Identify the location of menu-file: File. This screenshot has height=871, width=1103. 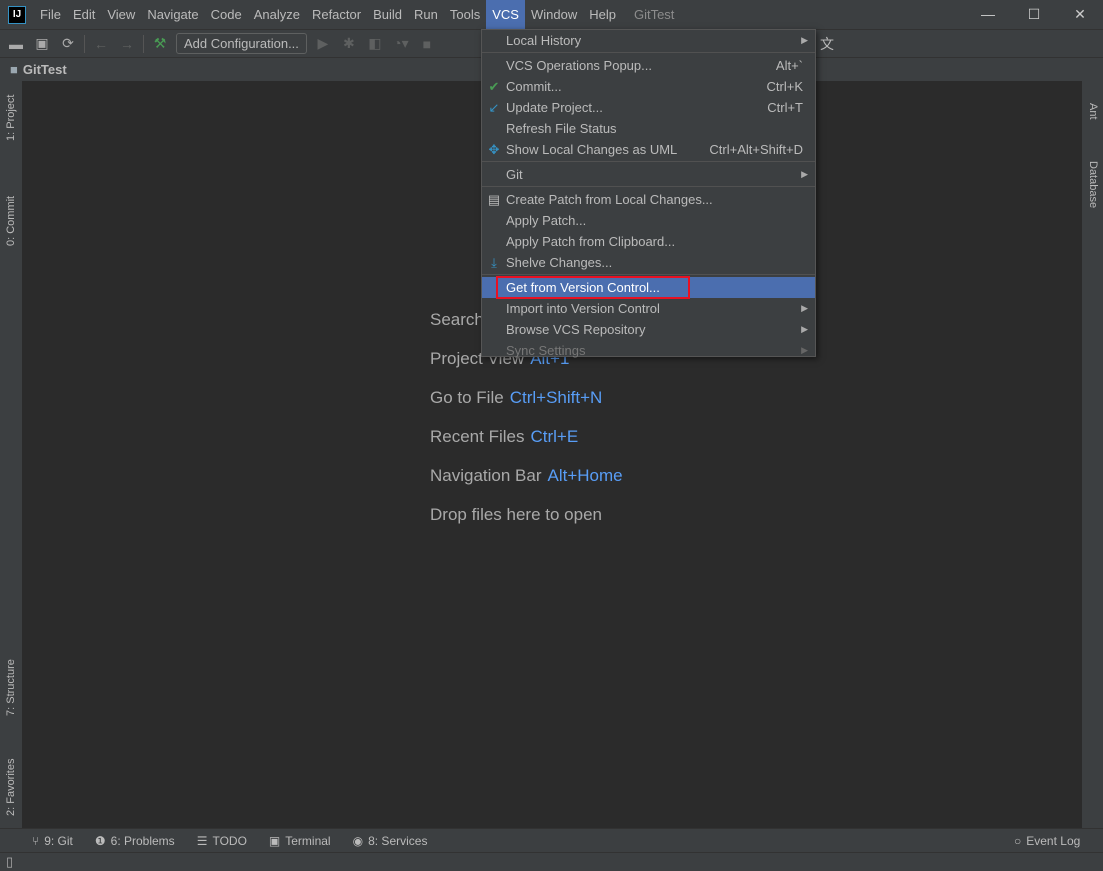
(50, 14).